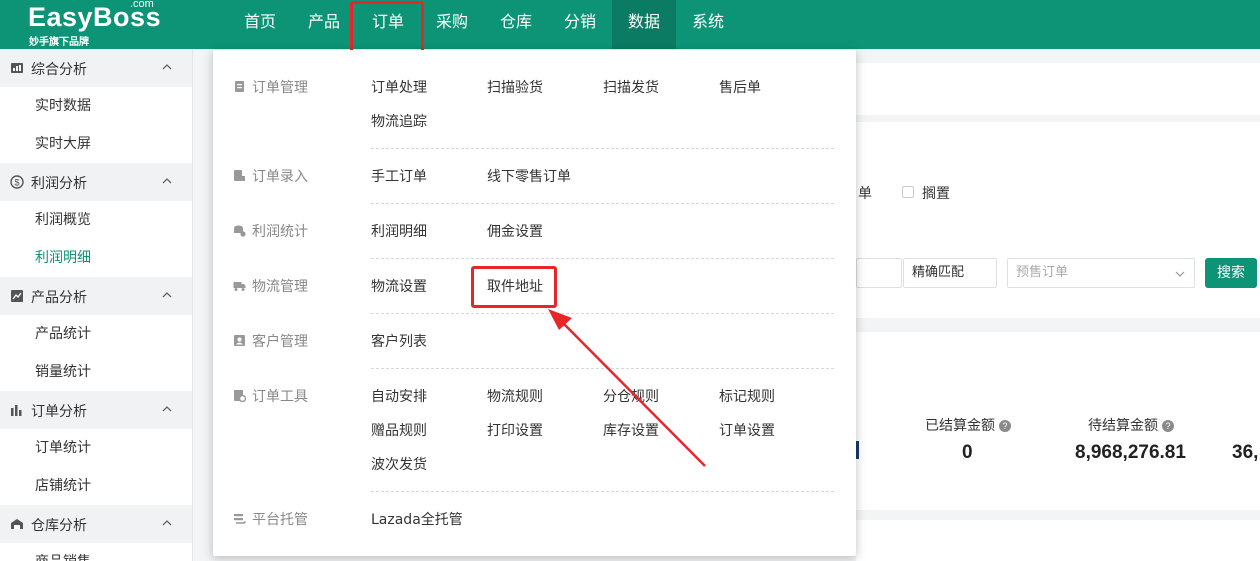 The width and height of the screenshot is (1260, 561). I want to click on link-logistics-tracking: 物流追踪, so click(399, 121).